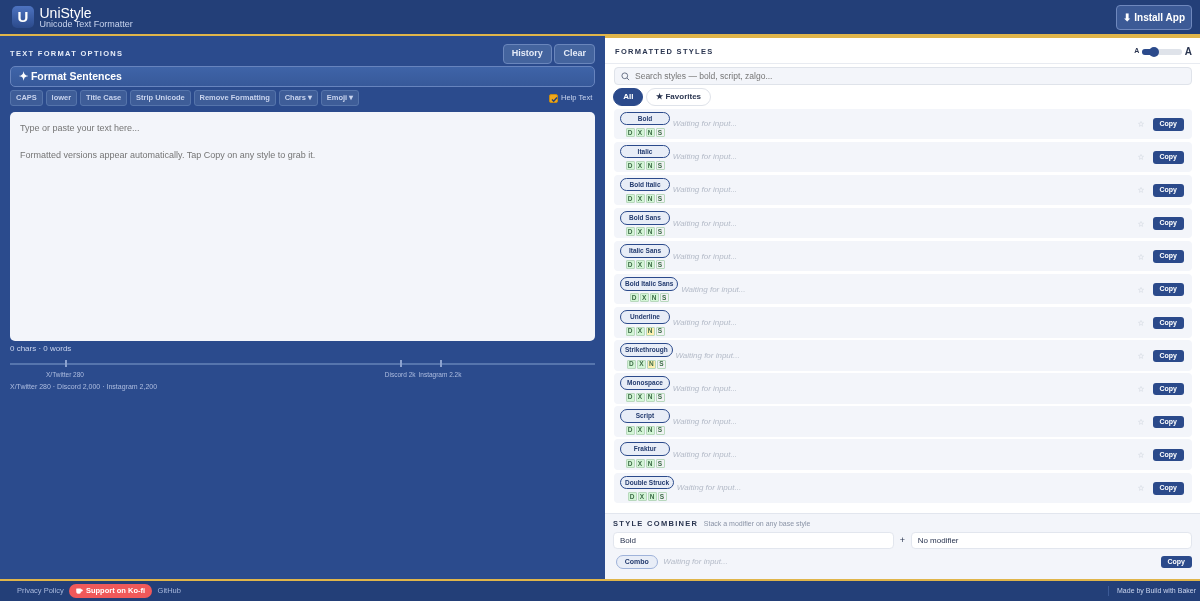  Describe the element at coordinates (1051, 541) in the screenshot. I see `modifier-select: No modifier` at that location.